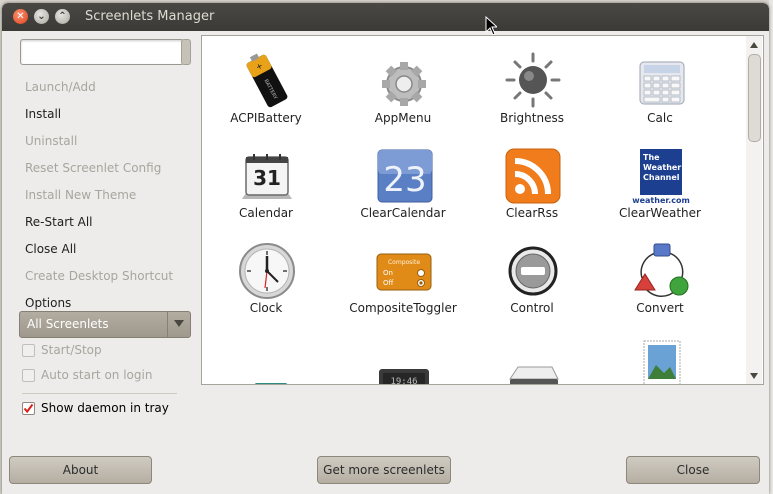 This screenshot has width=773, height=494. What do you see at coordinates (43, 114) in the screenshot?
I see `menu-item-install: Install` at bounding box center [43, 114].